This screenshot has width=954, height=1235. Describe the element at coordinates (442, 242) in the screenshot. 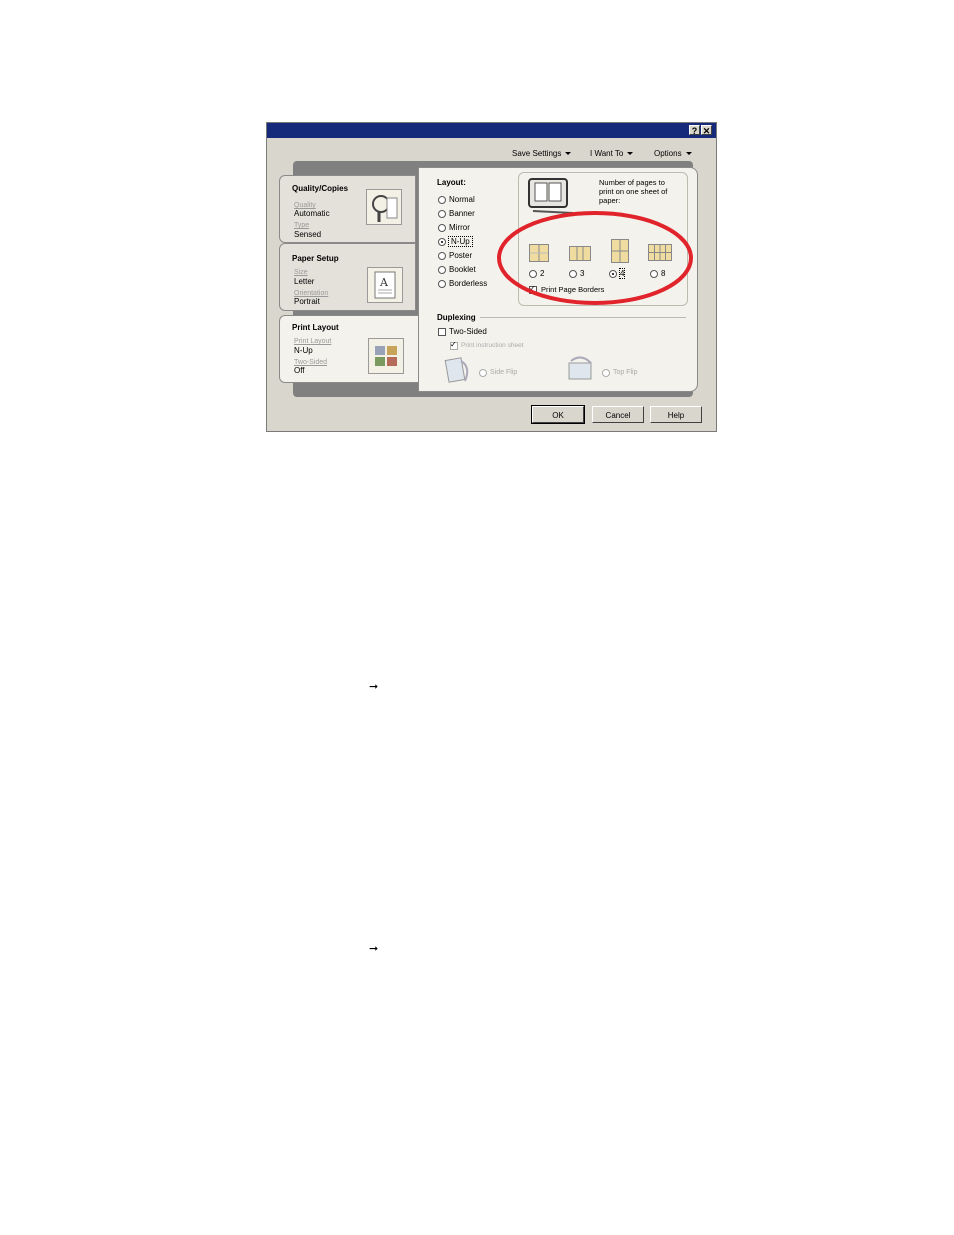

I see `layout-radio-n-up` at that location.